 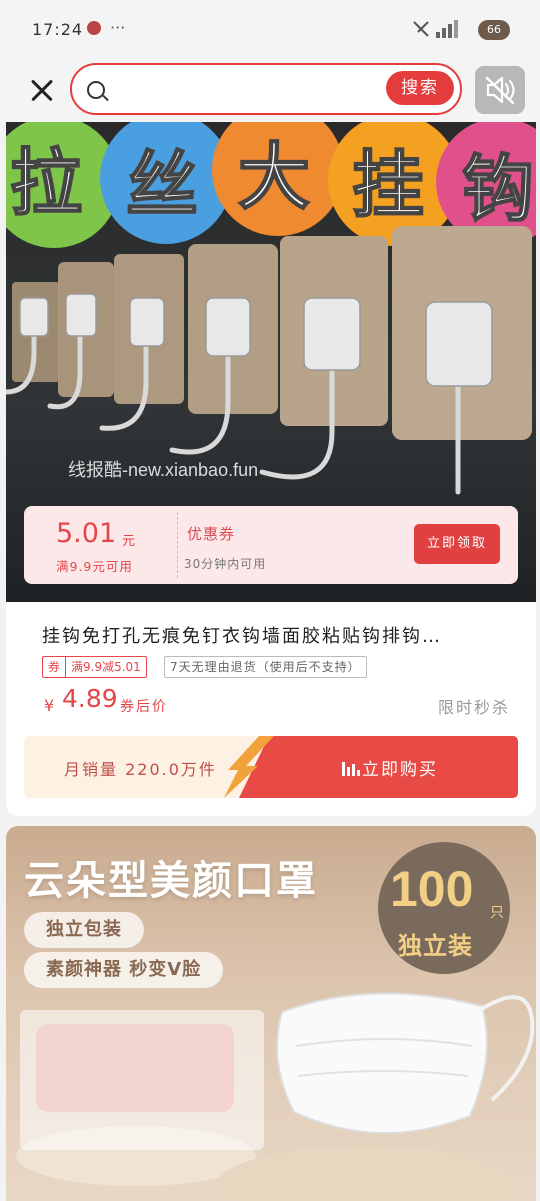 I want to click on search-header: 搜索, so click(x=270, y=91).